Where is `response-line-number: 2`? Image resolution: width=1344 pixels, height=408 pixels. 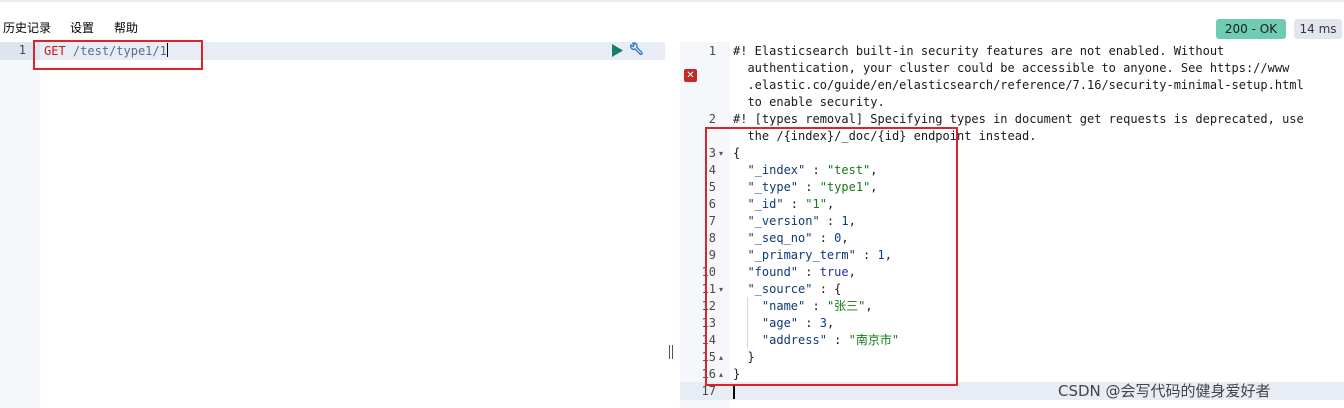
response-line-number: 2 is located at coordinates (712, 119).